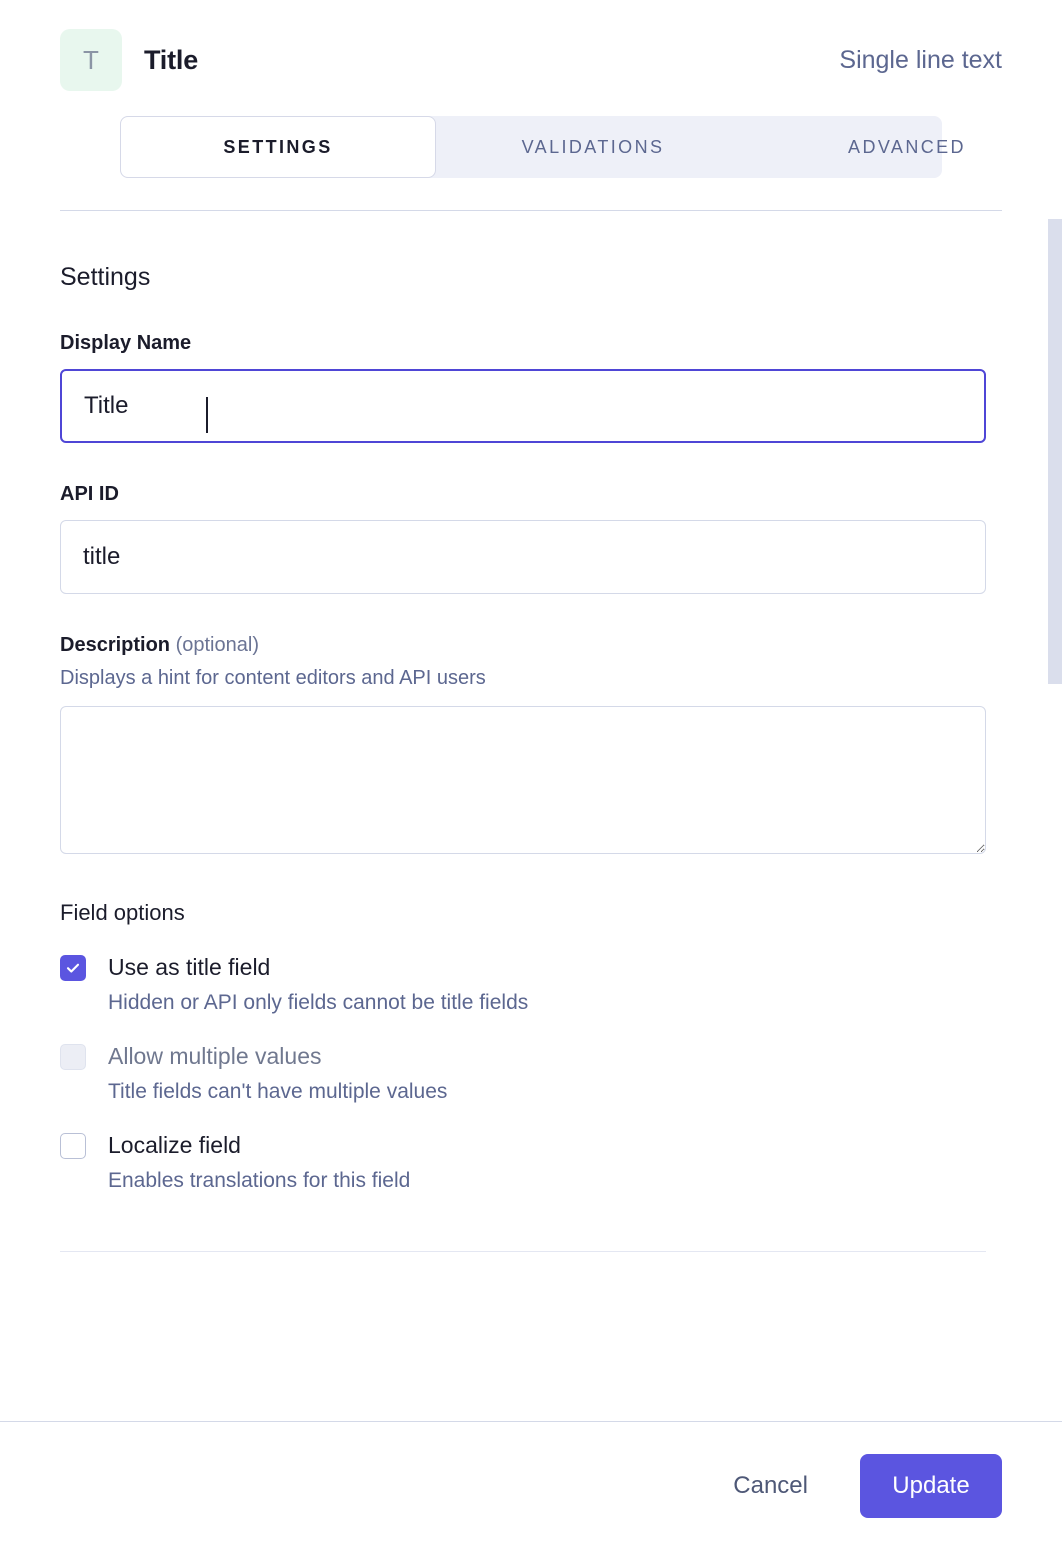 The image size is (1062, 1550). Describe the element at coordinates (531, 1145) in the screenshot. I see `option-main-row: Localize field` at that location.